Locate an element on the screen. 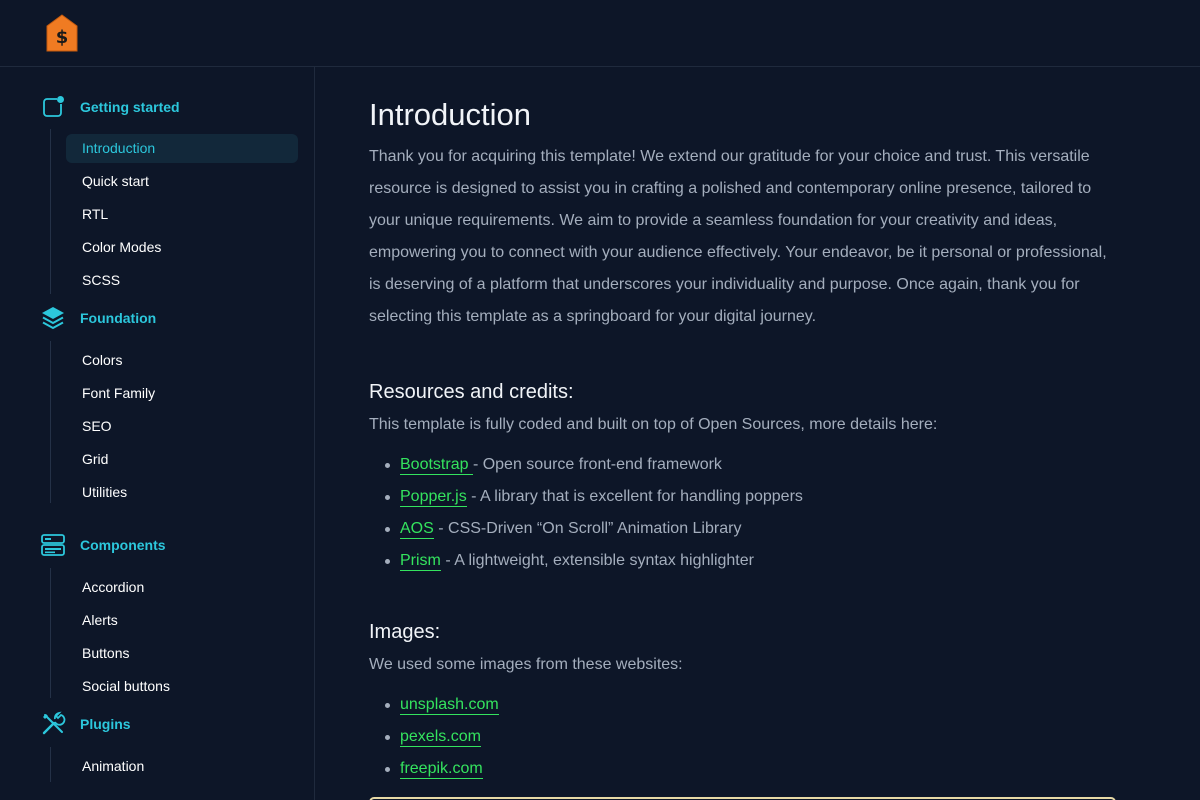 This screenshot has width=1200, height=800. images-heading: Images: is located at coordinates (405, 632).